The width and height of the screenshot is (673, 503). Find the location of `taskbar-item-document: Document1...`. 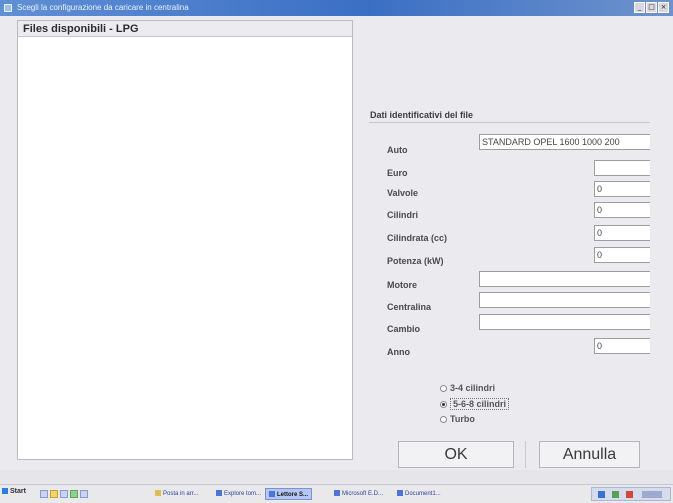

taskbar-item-document: Document1... is located at coordinates (419, 494).